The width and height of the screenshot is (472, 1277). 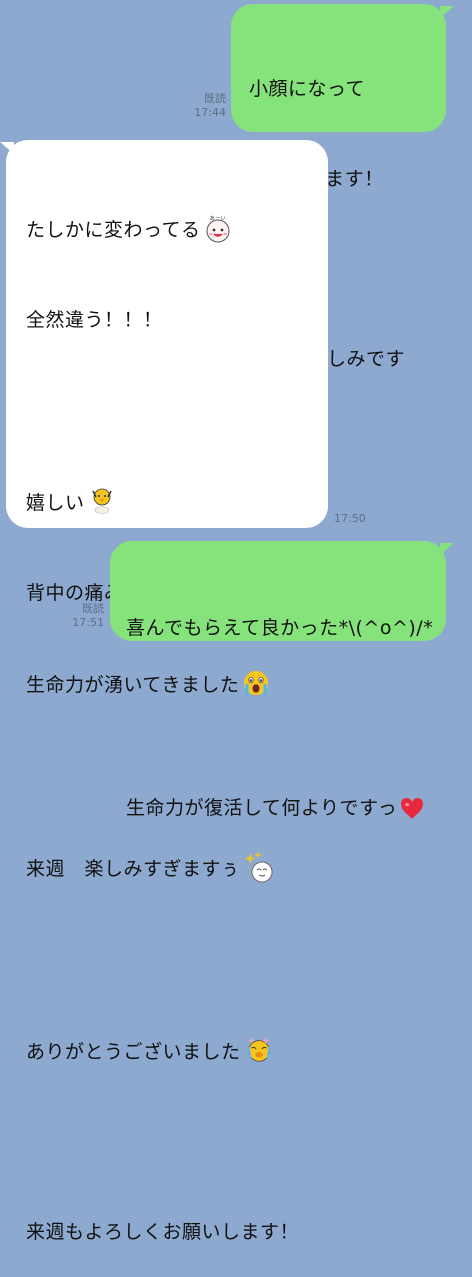 What do you see at coordinates (113, 230) in the screenshot?
I see `message-line-text: たしかに変わってる` at bounding box center [113, 230].